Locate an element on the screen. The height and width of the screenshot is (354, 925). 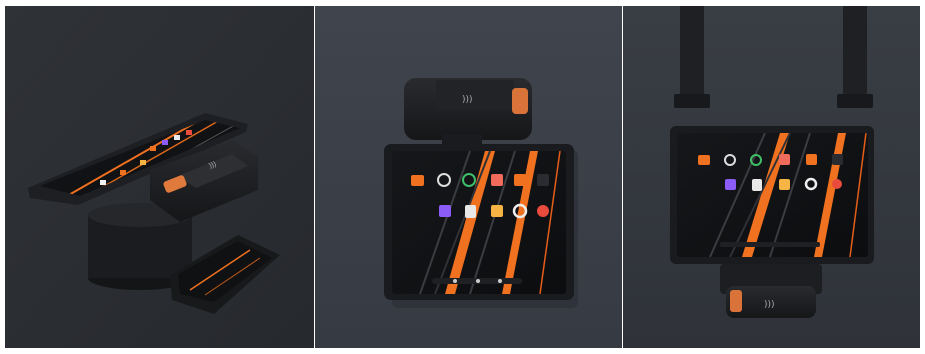
shop-icon is located at coordinates (520, 180).